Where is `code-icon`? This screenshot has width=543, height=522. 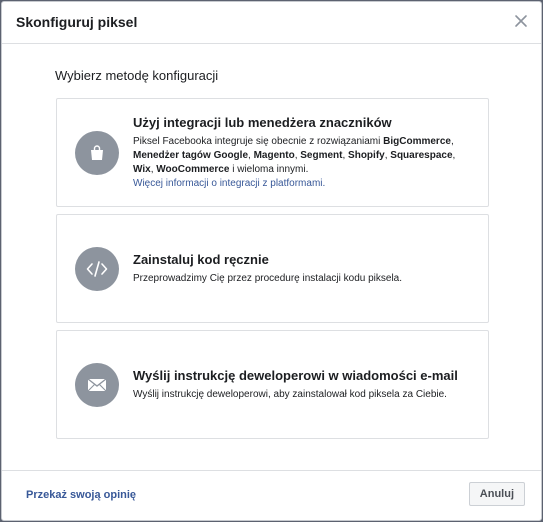
code-icon is located at coordinates (97, 269).